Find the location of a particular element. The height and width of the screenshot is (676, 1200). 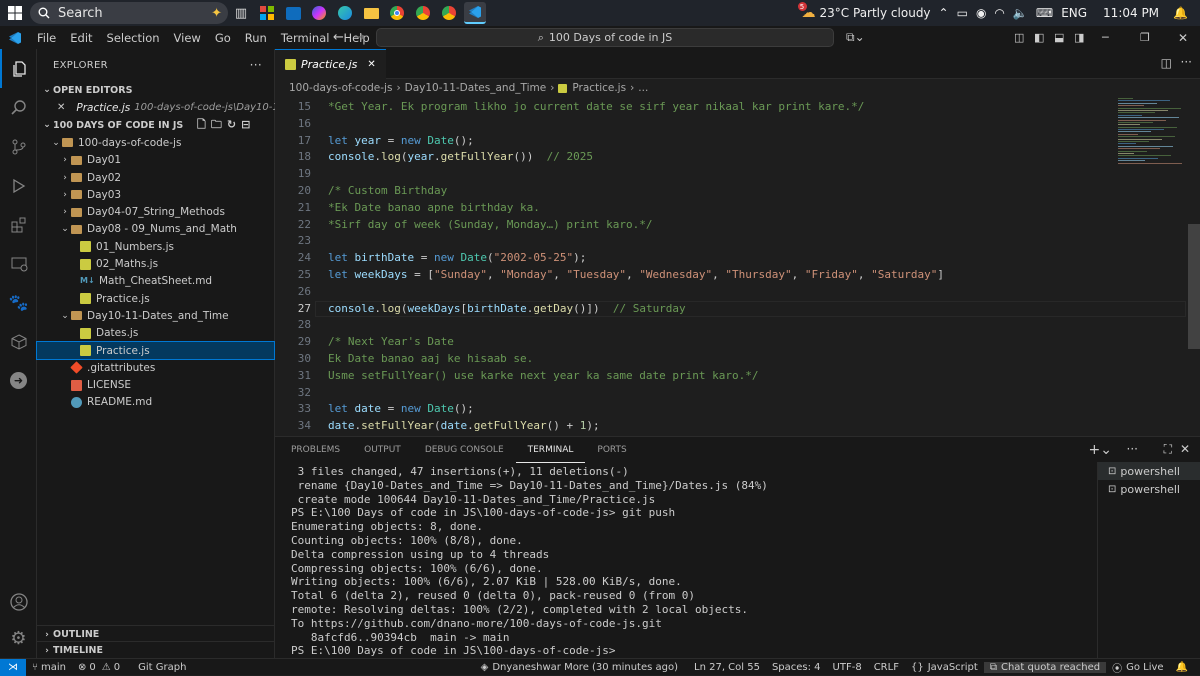

run-debug-icon is located at coordinates (18, 185).